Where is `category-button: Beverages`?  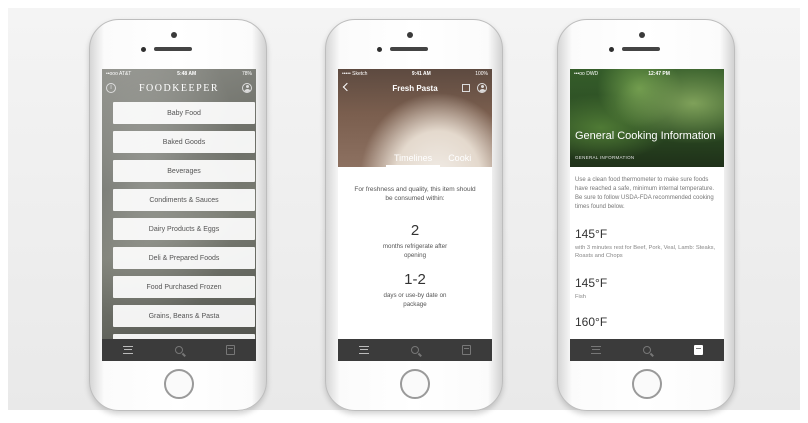
category-button: Beverages is located at coordinates (184, 171).